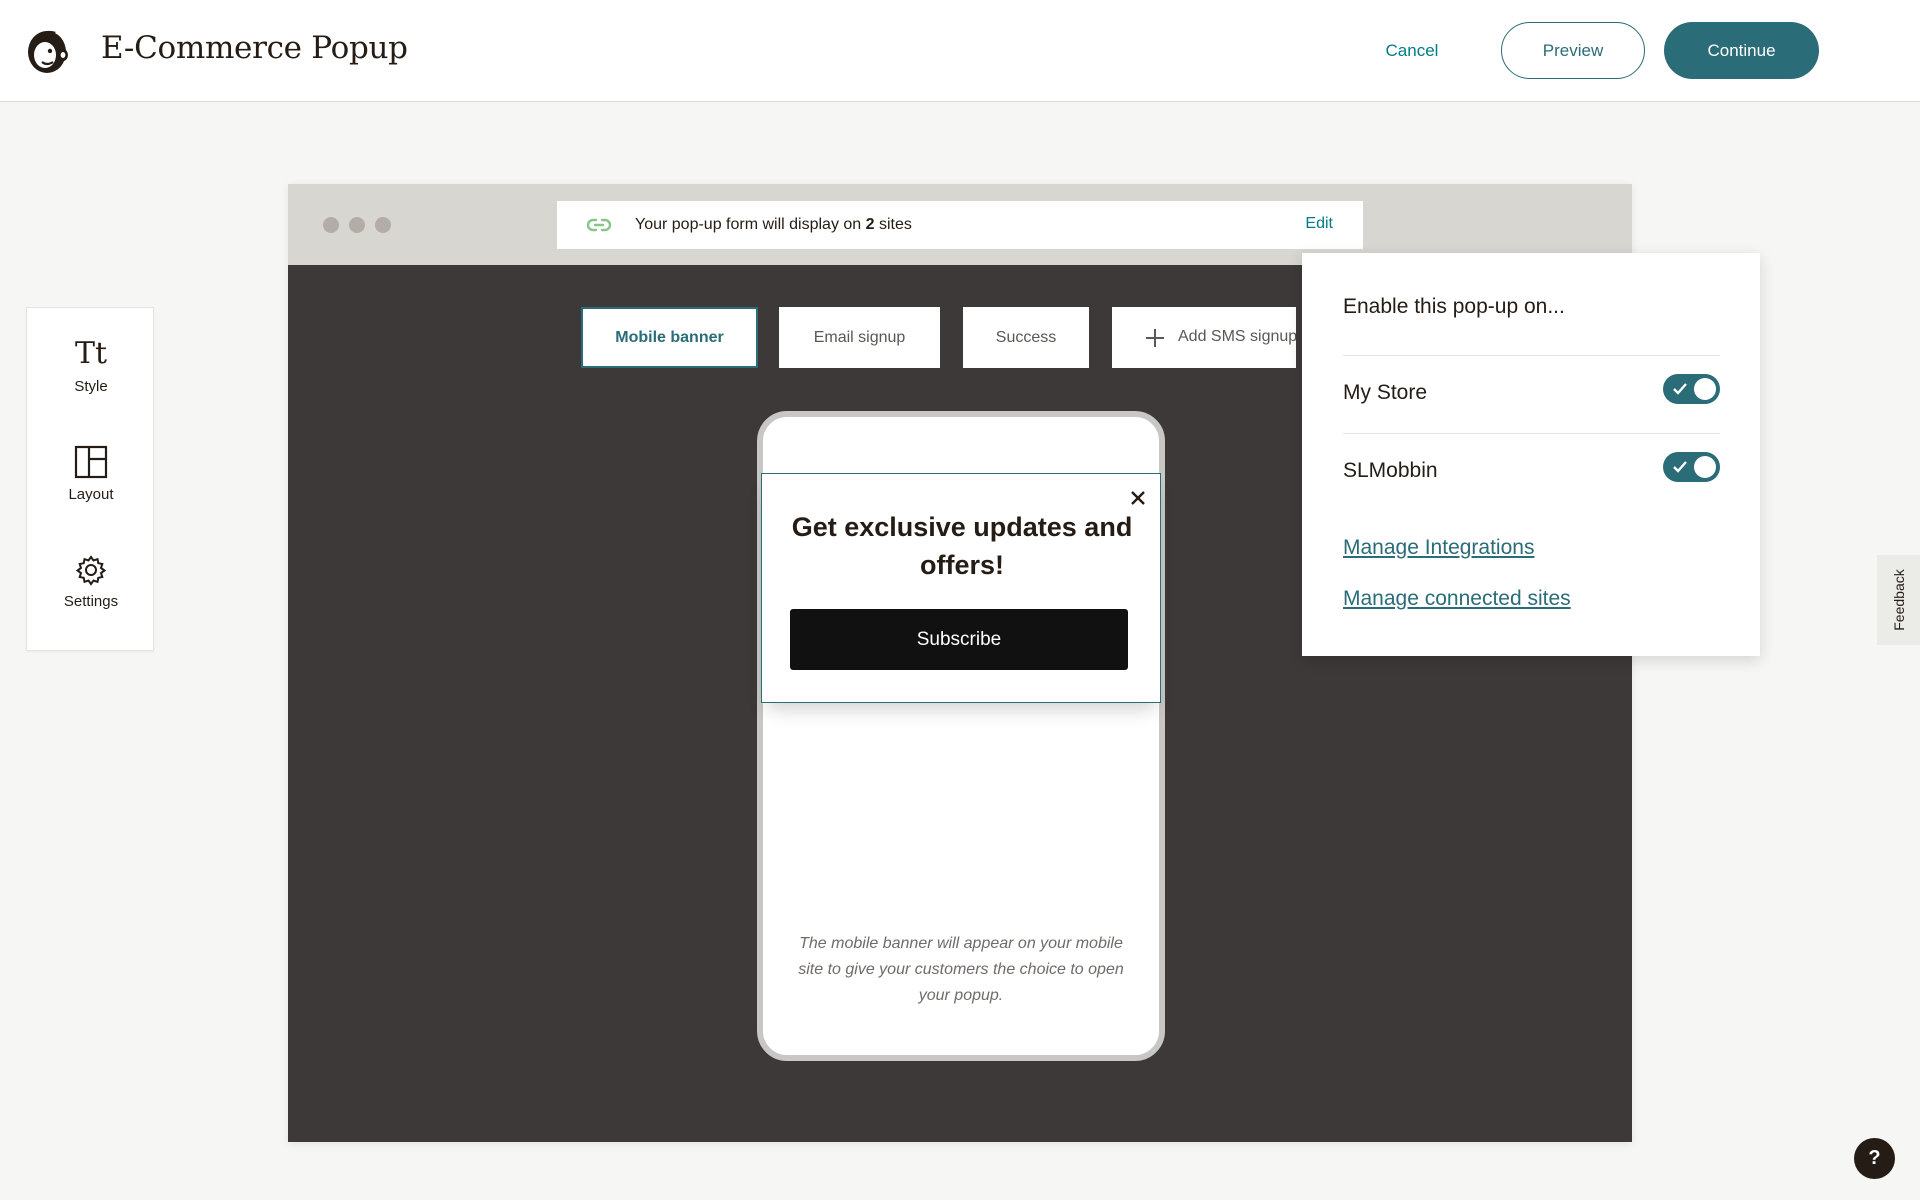 The width and height of the screenshot is (1920, 1200). I want to click on tool-style-label: Style, so click(91, 386).